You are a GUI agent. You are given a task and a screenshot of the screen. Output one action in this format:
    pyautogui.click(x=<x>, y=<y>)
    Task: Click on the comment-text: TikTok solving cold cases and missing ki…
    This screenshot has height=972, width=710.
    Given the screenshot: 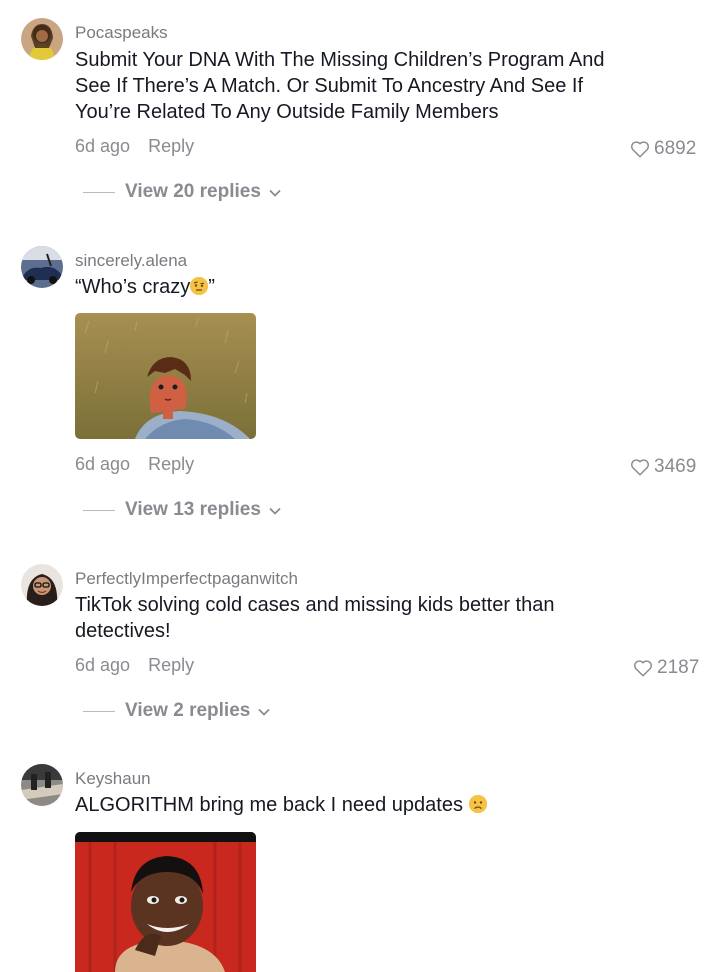 What is the action you would take?
    pyautogui.click(x=315, y=618)
    